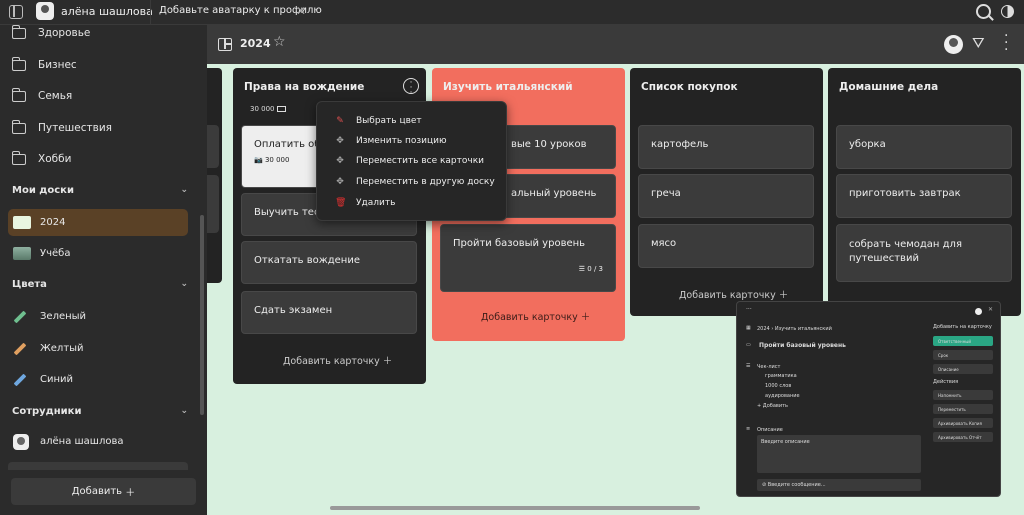  Describe the element at coordinates (748, 366) in the screenshot. I see `checklist-icon: ☰` at that location.